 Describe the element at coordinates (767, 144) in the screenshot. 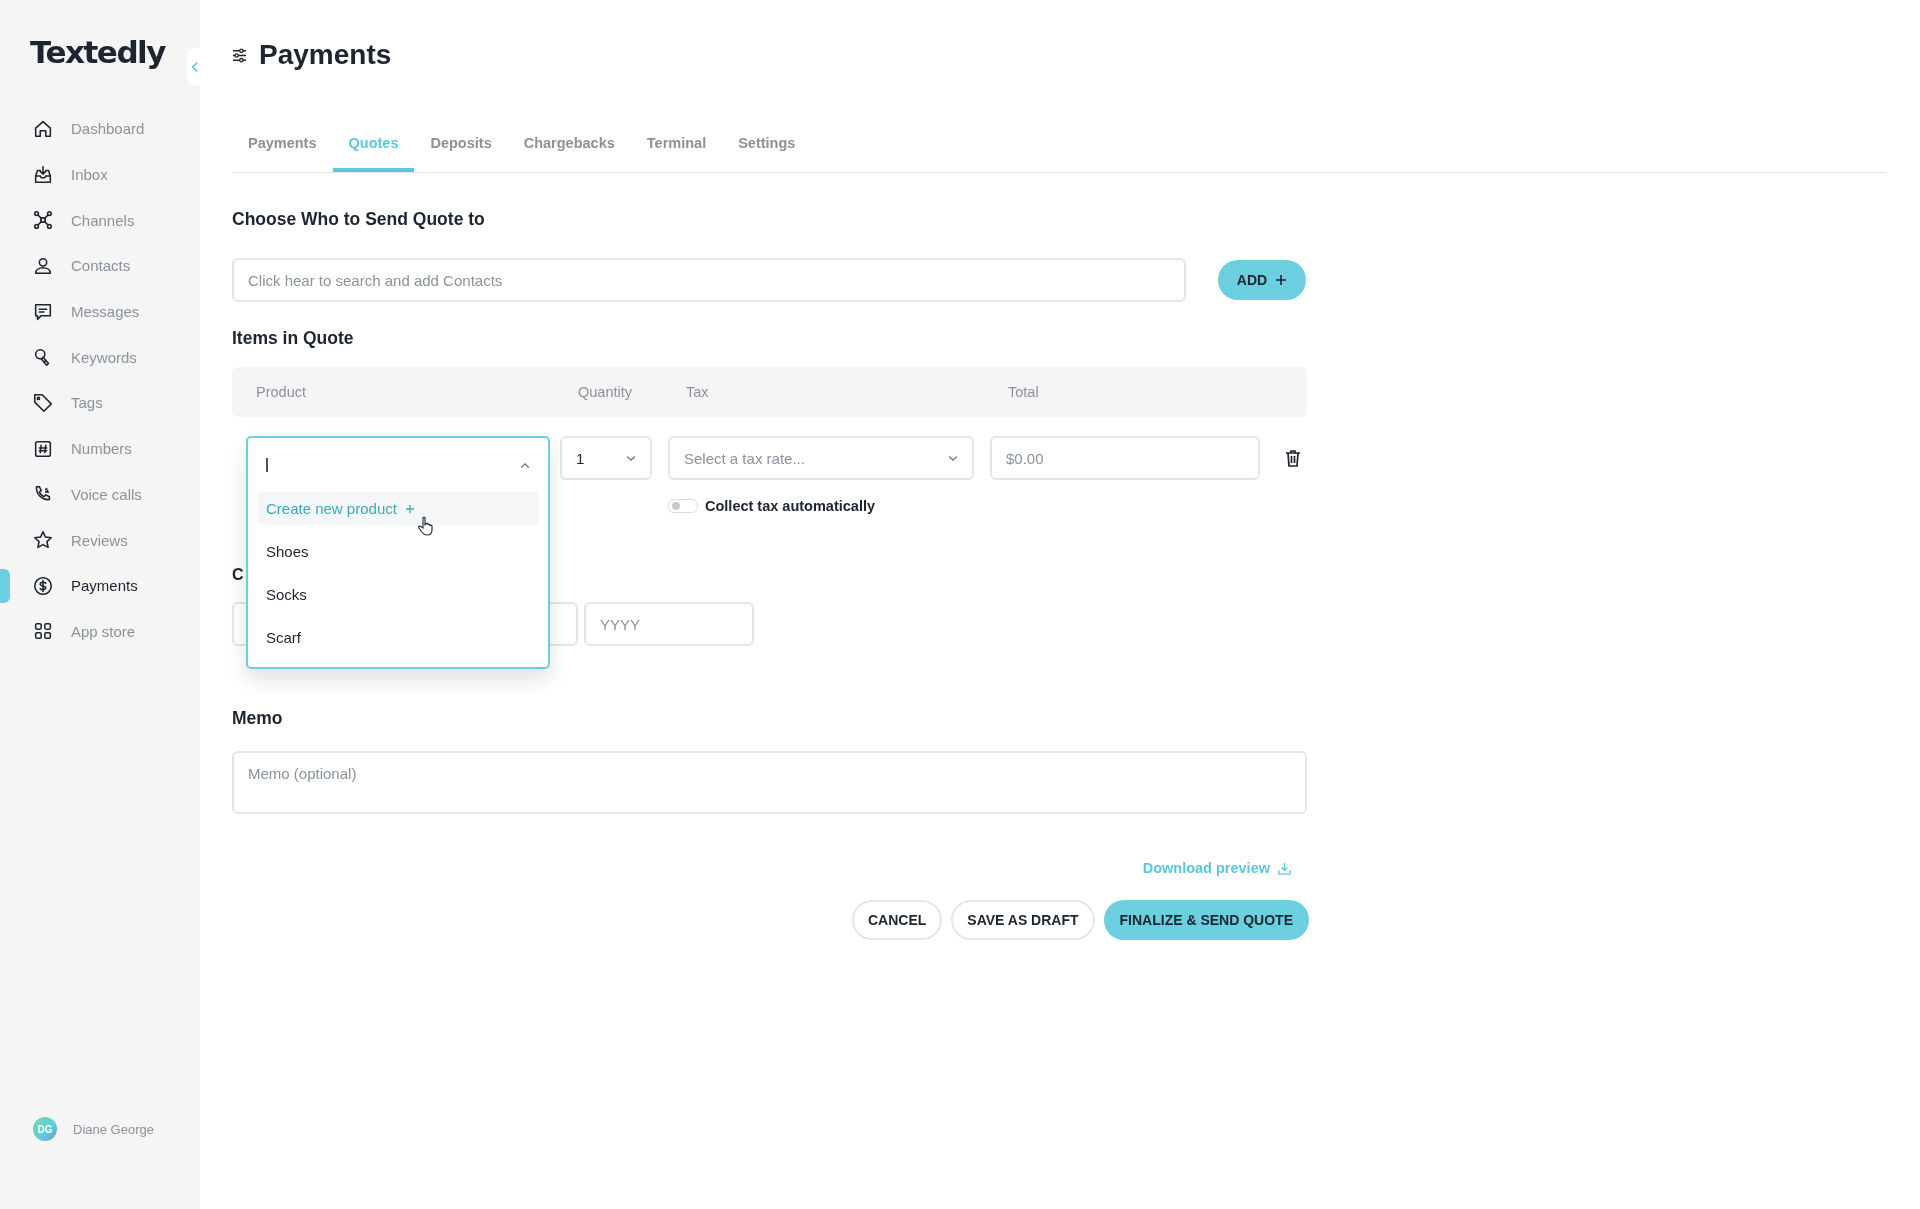

I see `tab: Settings` at that location.